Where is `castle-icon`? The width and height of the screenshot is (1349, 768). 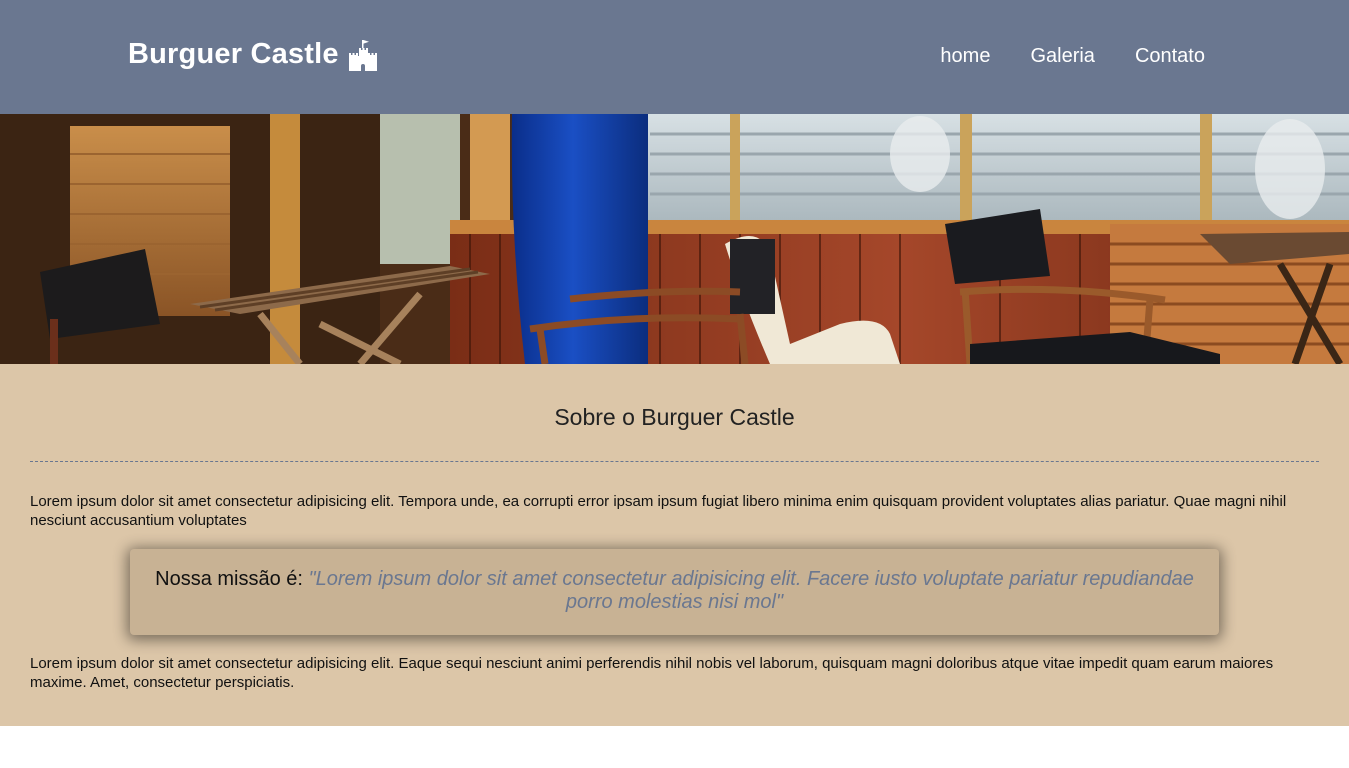 castle-icon is located at coordinates (363, 55).